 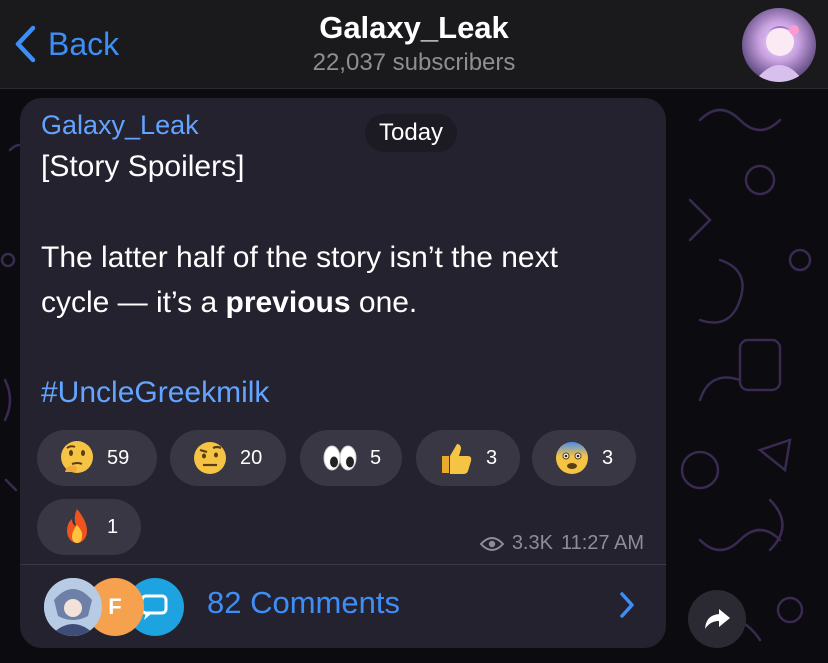 I want to click on reaction-fearful: 3, so click(x=584, y=458).